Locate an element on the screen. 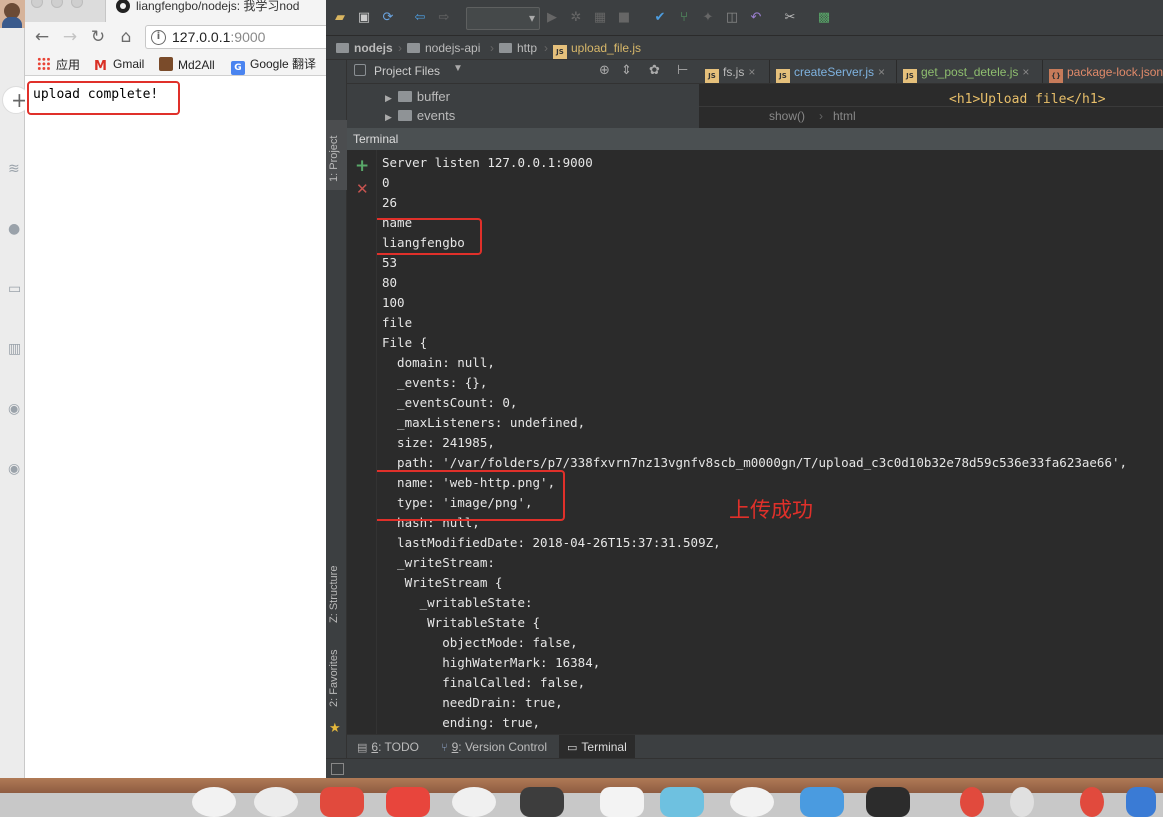 Image resolution: width=1163 pixels, height=817 pixels. vcs-compare-icon: ✦ is located at coordinates (708, 18).